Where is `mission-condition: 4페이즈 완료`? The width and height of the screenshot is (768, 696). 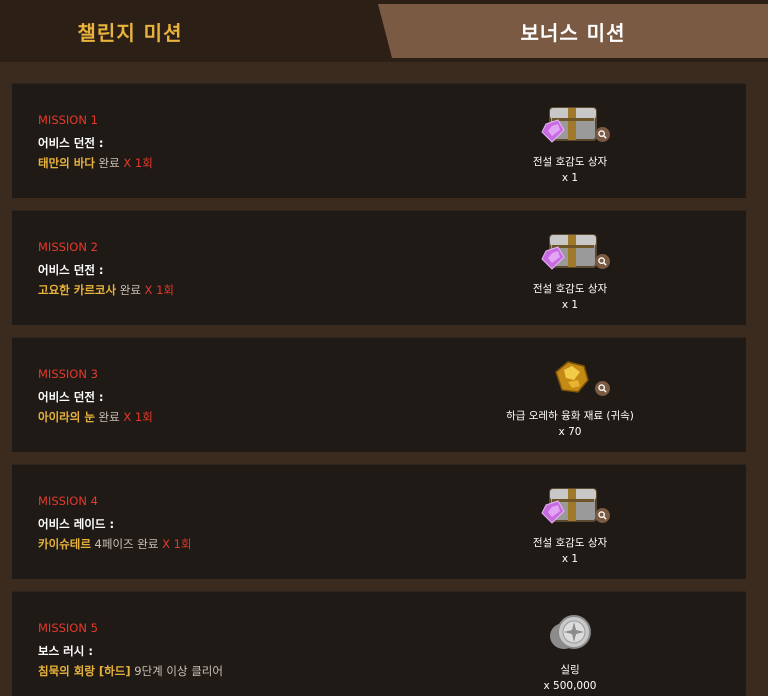
mission-condition: 4페이즈 완료 is located at coordinates (124, 544).